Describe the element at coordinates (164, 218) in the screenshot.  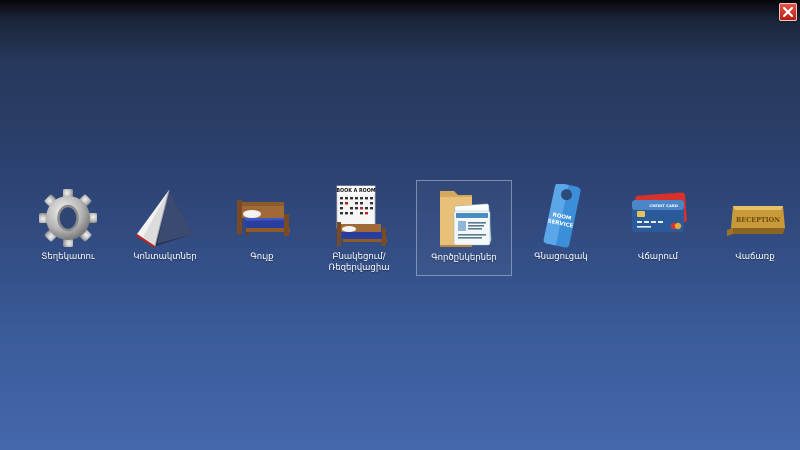
I see `book-icon` at that location.